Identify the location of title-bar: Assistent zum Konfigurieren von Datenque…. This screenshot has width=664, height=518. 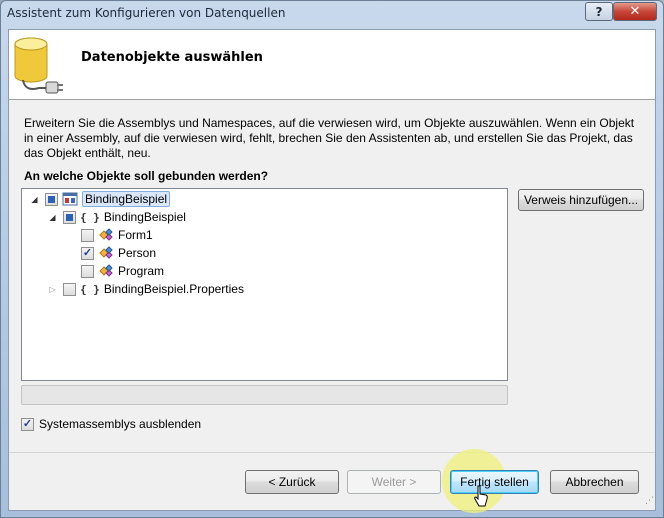
(332, 14).